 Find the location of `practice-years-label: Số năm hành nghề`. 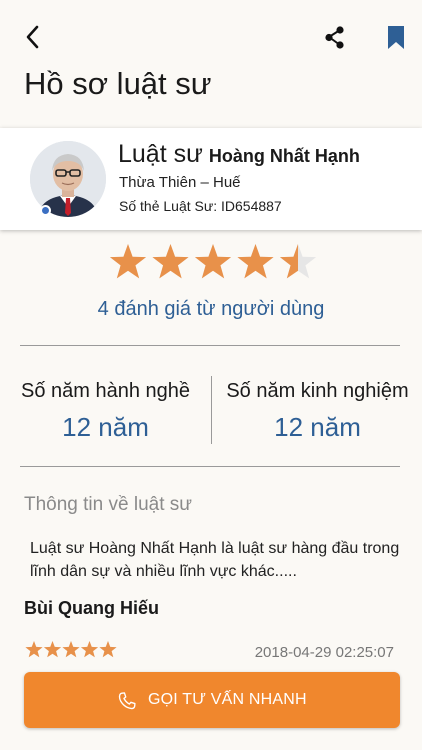

practice-years-label: Số năm hành nghề is located at coordinates (105, 391).